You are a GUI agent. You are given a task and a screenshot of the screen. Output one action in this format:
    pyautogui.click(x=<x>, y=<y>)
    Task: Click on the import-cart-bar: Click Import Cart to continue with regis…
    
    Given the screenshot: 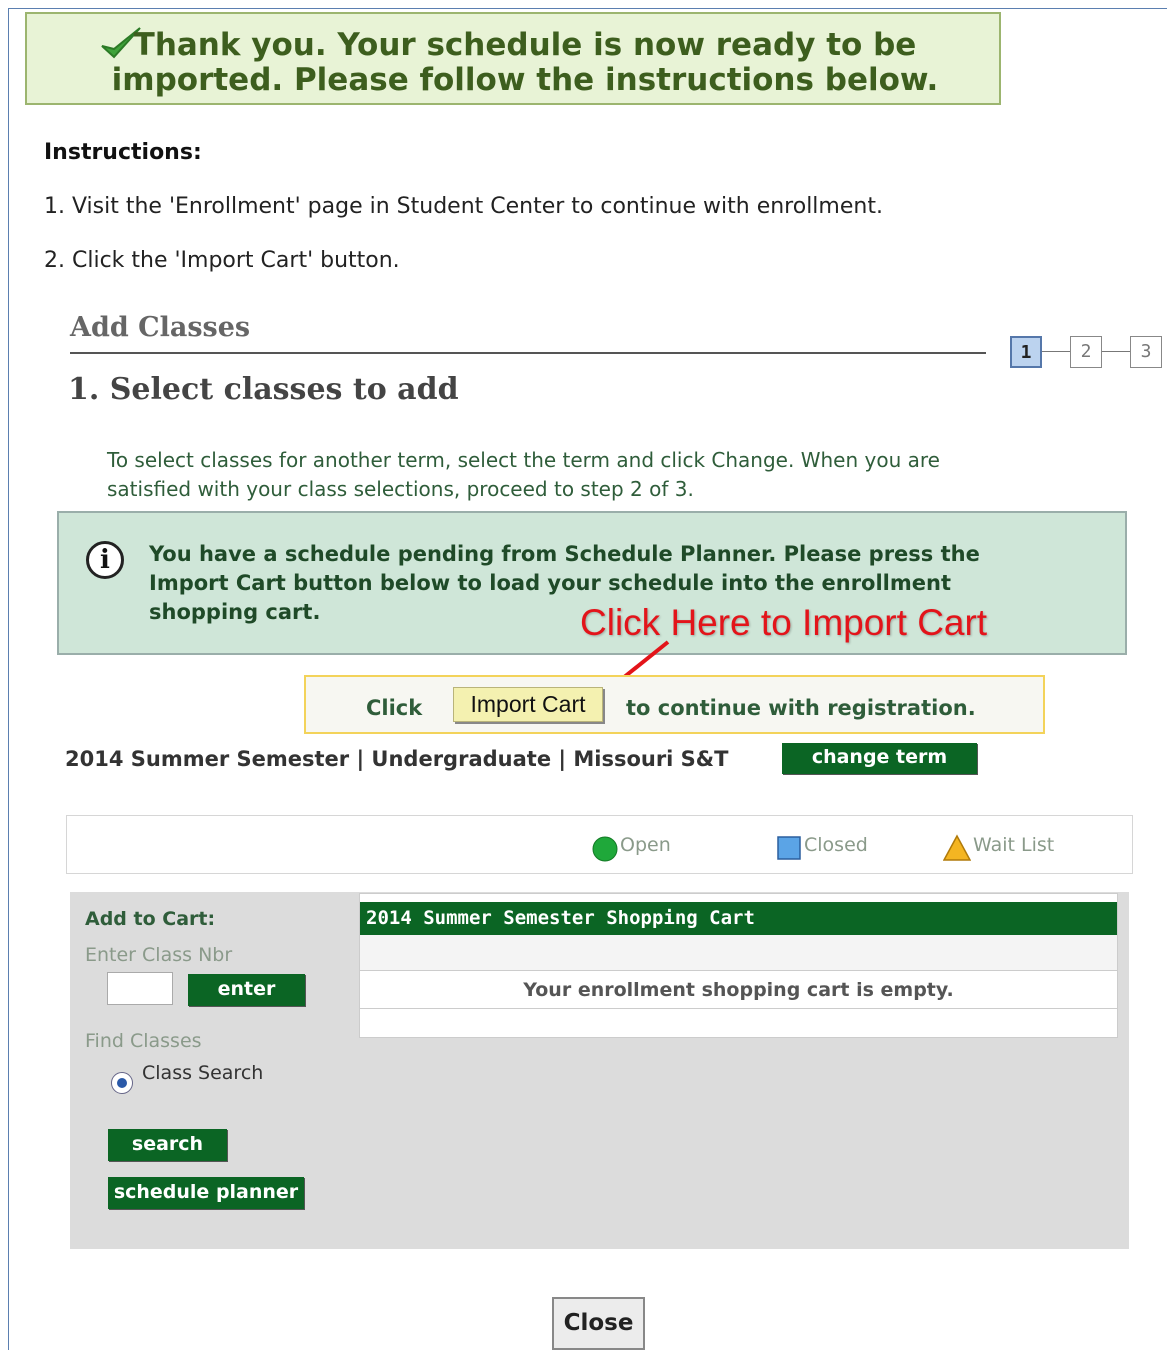 What is the action you would take?
    pyautogui.click(x=674, y=704)
    